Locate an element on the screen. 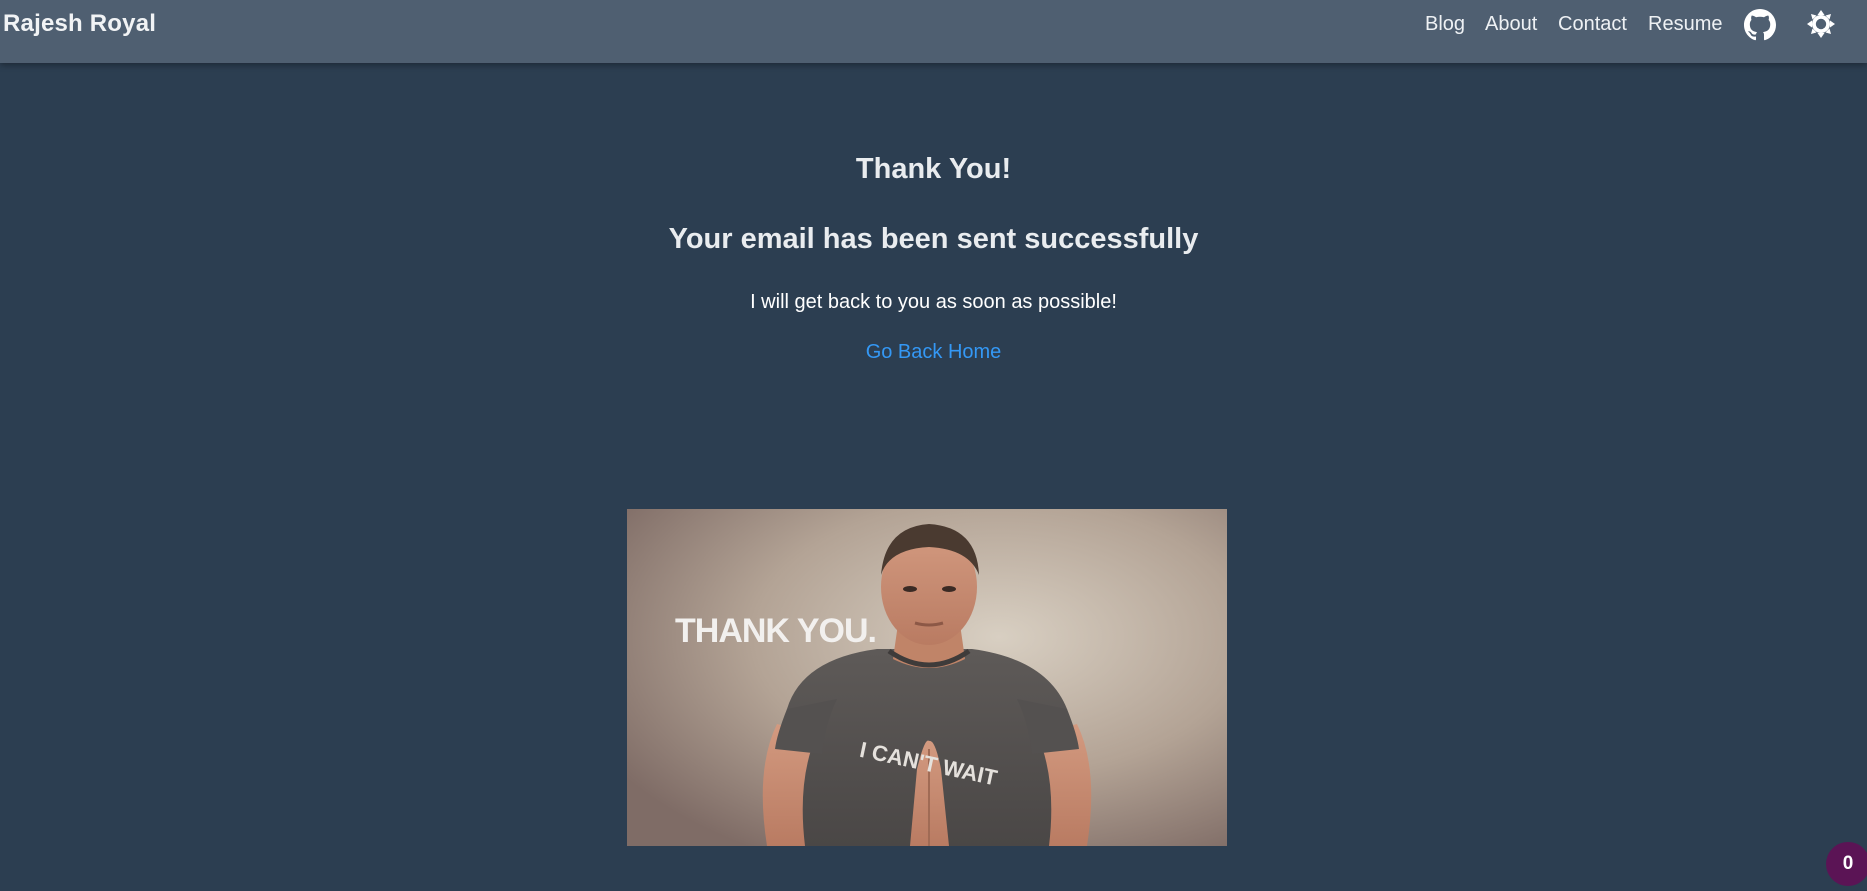 The width and height of the screenshot is (1867, 891). go-back-home-link: Go Back Home is located at coordinates (934, 352).